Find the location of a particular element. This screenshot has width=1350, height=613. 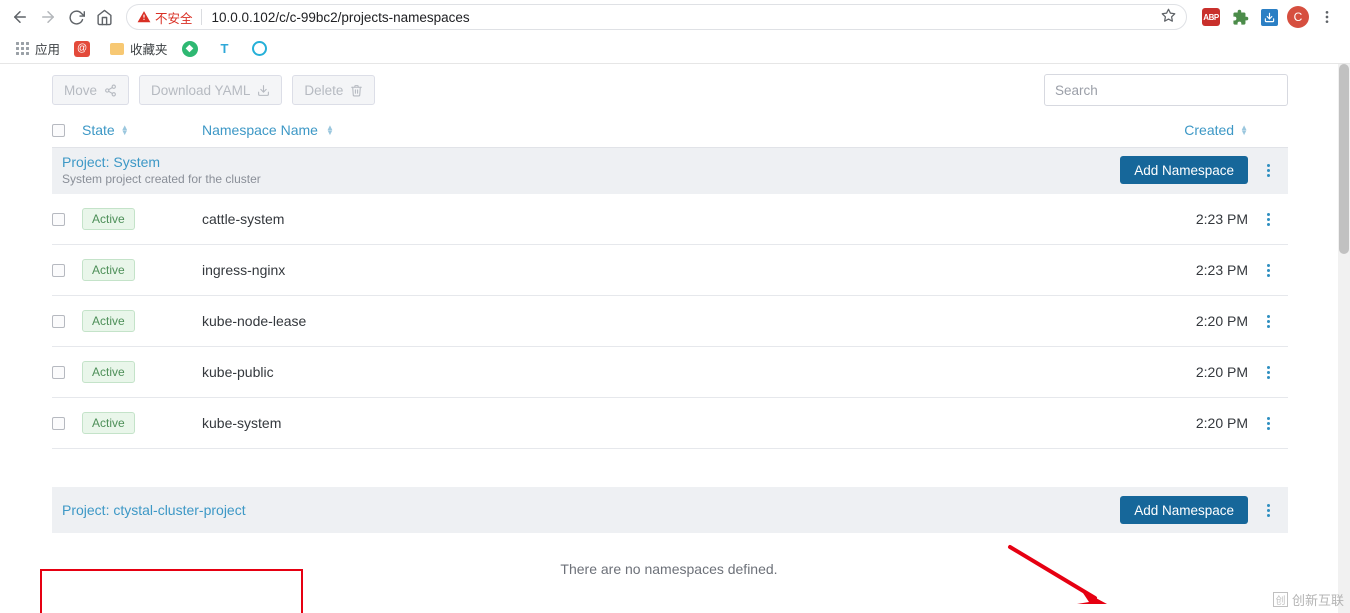

table-header-row: State ▲ ▼ Namespace Name ▲ ▼ Created ▲ ▼ is located at coordinates (670, 131).